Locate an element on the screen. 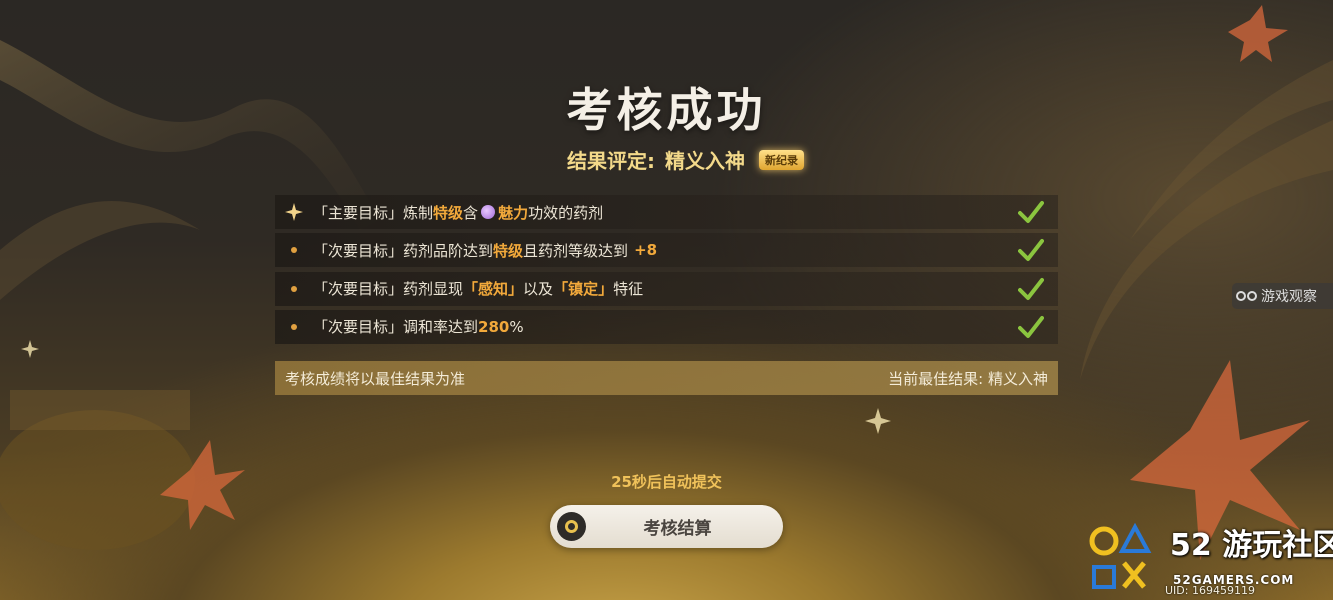 This screenshot has height=600, width=1333. game-watch-tag: 游戏观察 is located at coordinates (1282, 296).